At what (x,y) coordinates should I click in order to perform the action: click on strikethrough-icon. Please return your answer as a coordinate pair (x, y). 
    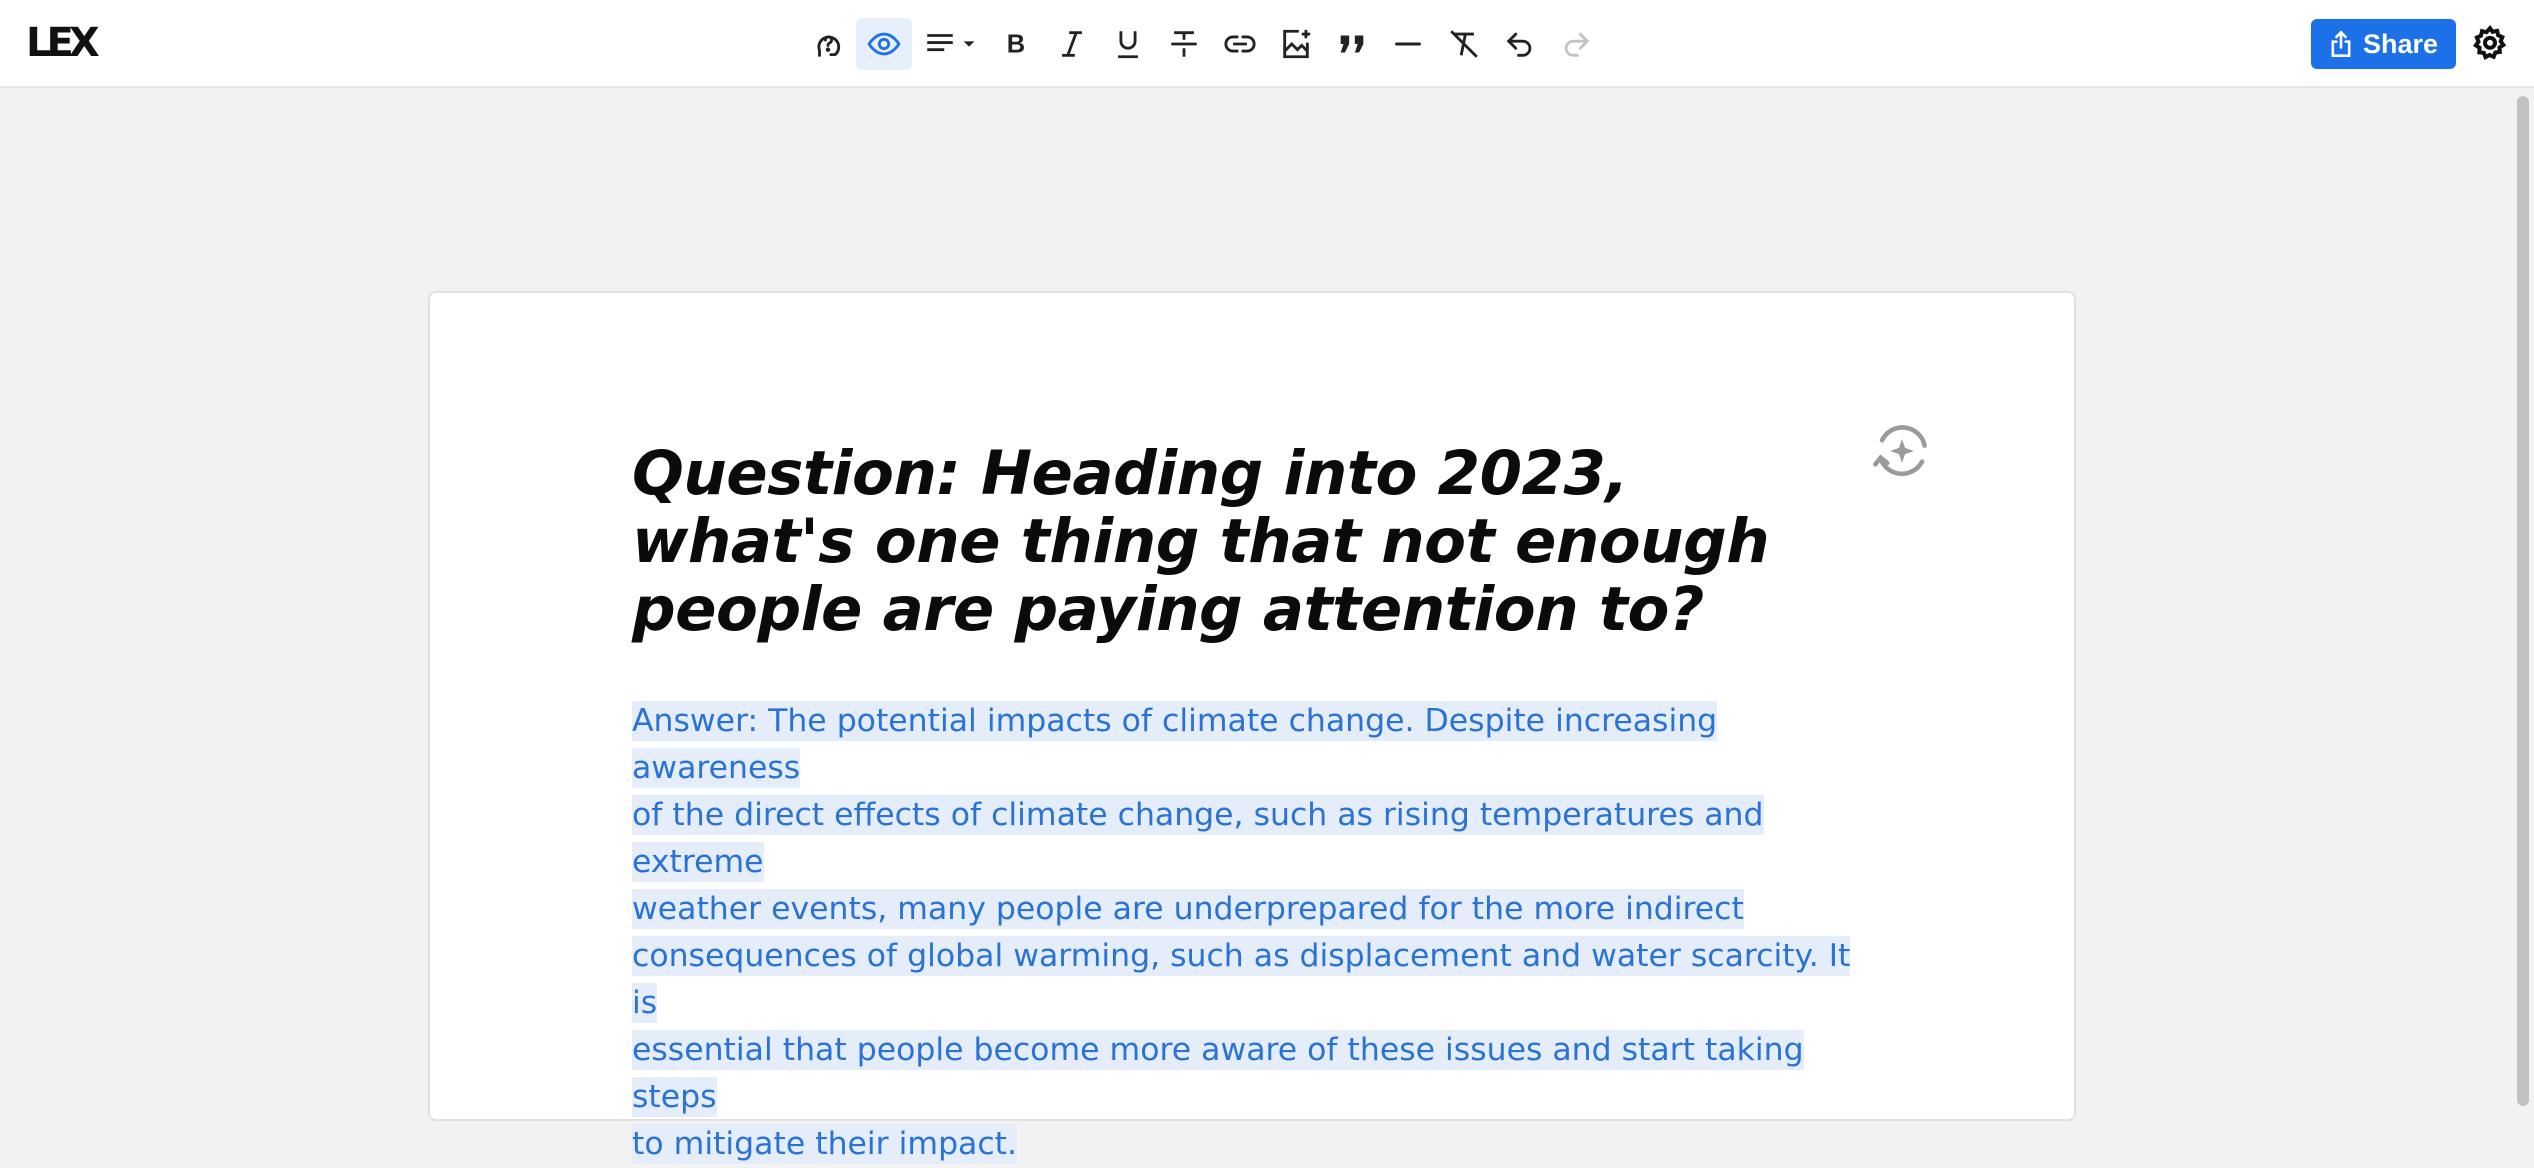
    Looking at the image, I should click on (1184, 44).